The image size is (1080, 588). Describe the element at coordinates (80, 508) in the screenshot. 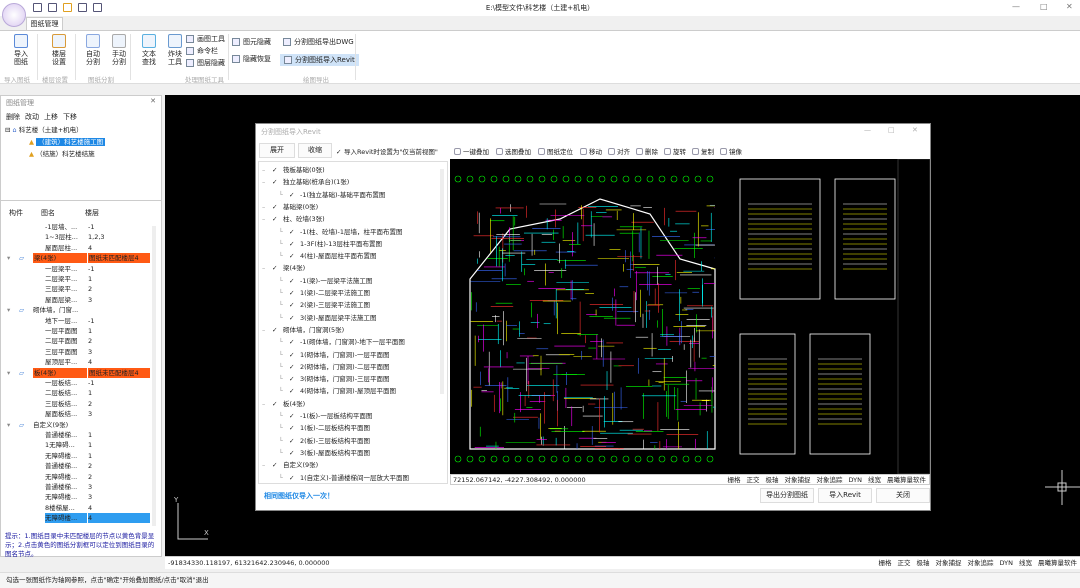

I see `table-row: 8楼梯屋... 4` at that location.